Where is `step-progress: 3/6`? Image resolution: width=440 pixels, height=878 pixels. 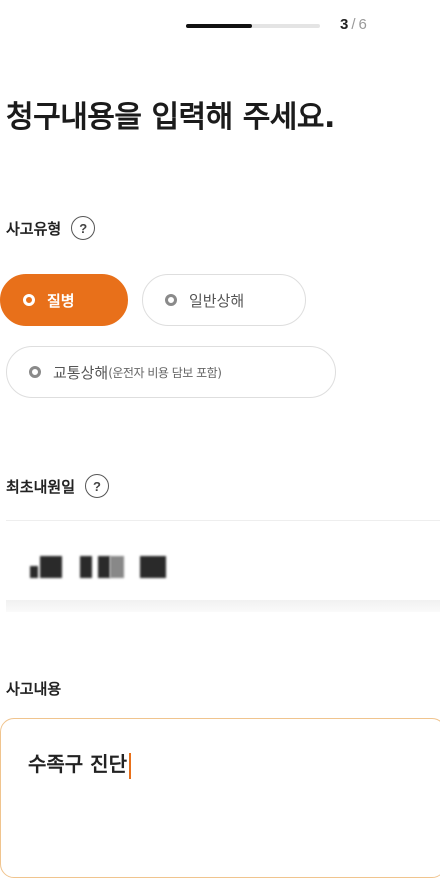 step-progress: 3/6 is located at coordinates (220, 26).